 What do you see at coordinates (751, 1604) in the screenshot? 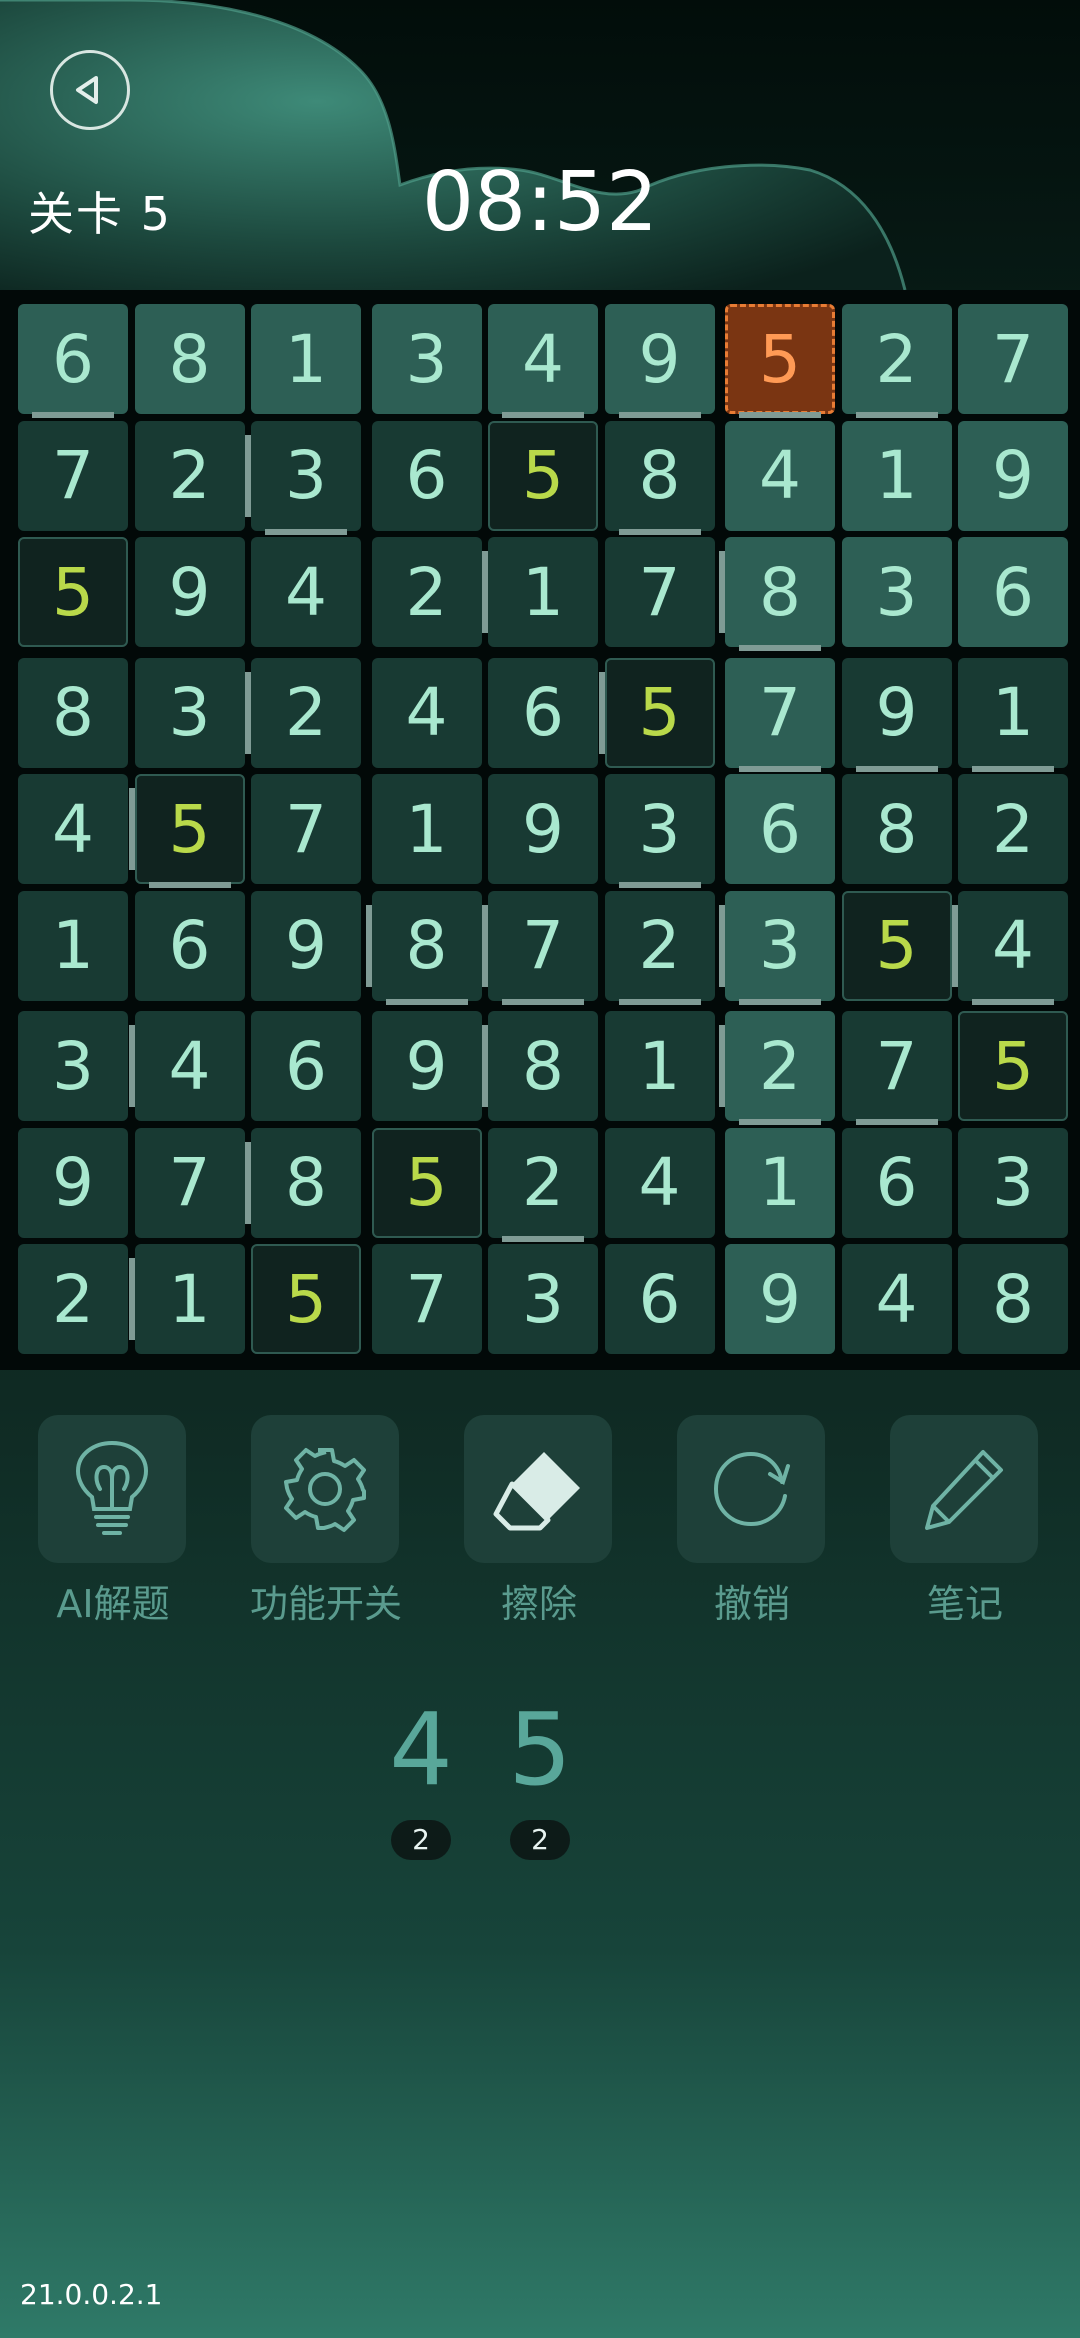
I see `undo-label: 撤销` at bounding box center [751, 1604].